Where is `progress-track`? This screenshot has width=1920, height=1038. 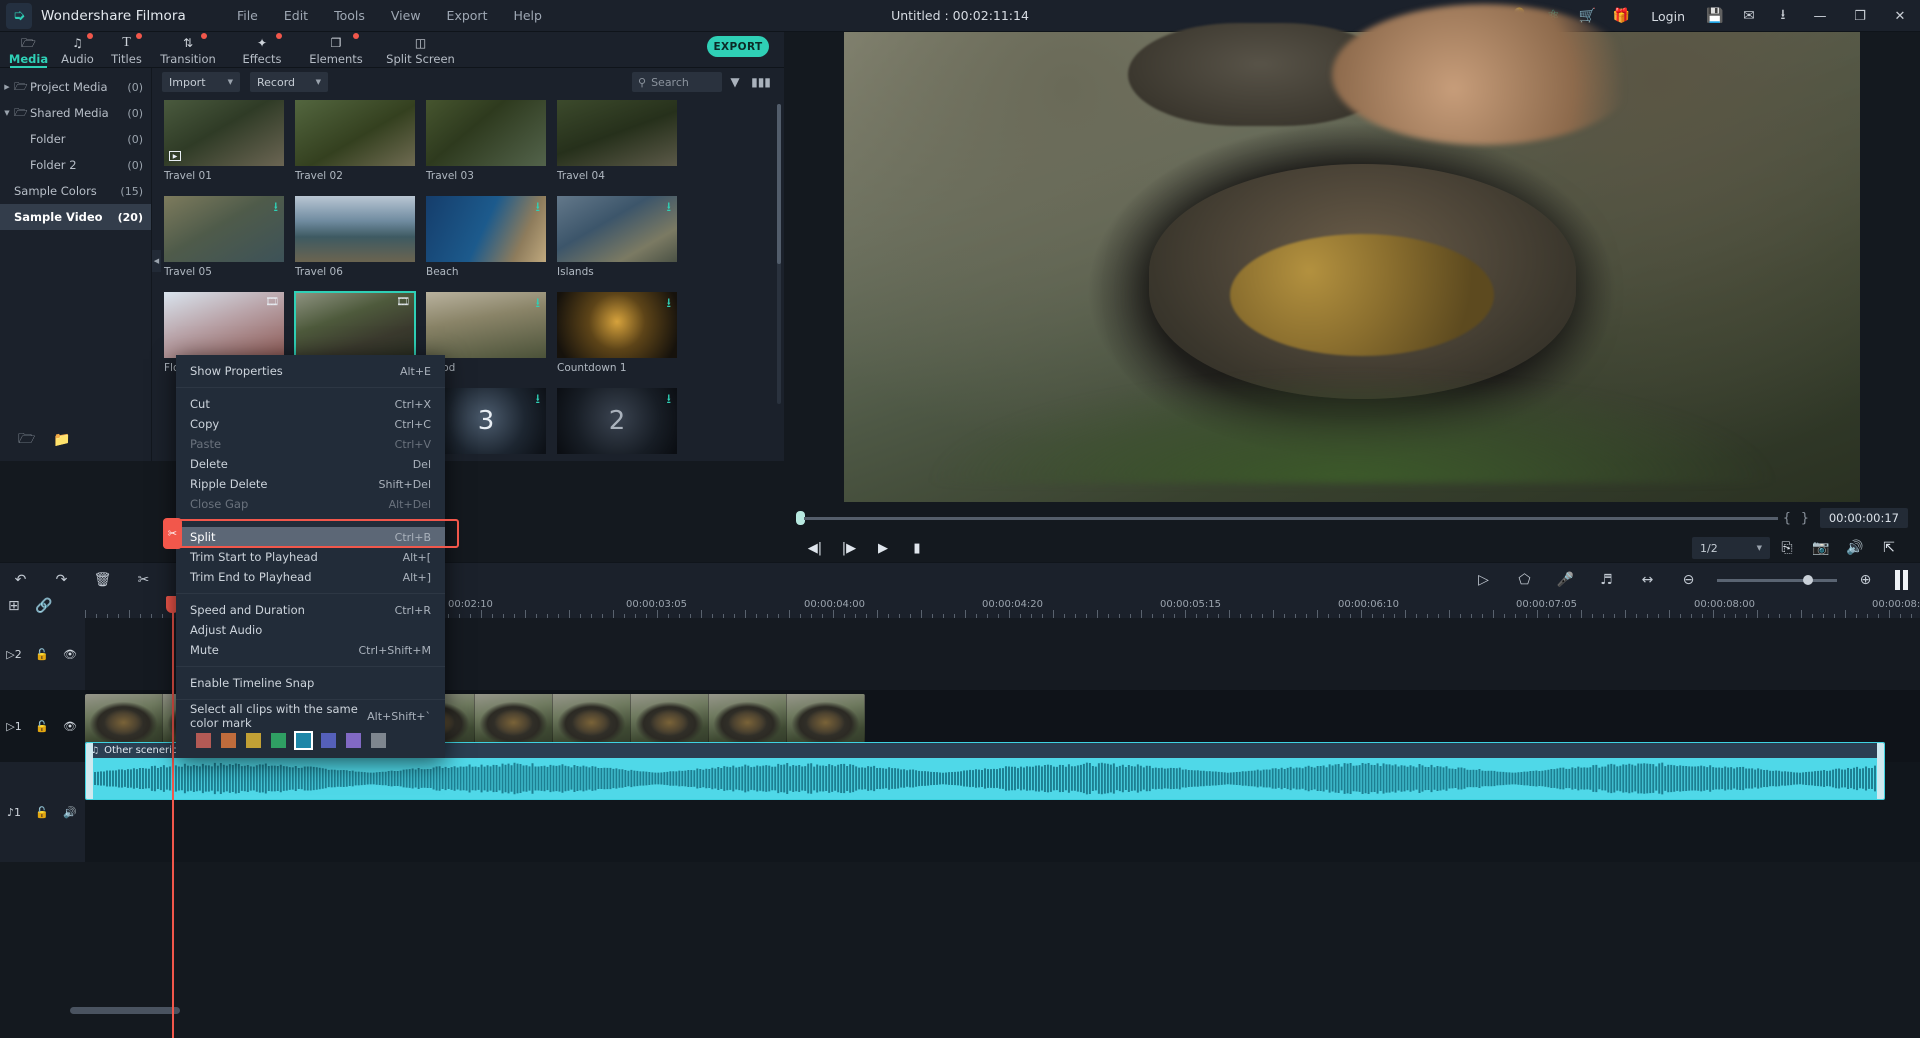
progress-track is located at coordinates (1291, 518).